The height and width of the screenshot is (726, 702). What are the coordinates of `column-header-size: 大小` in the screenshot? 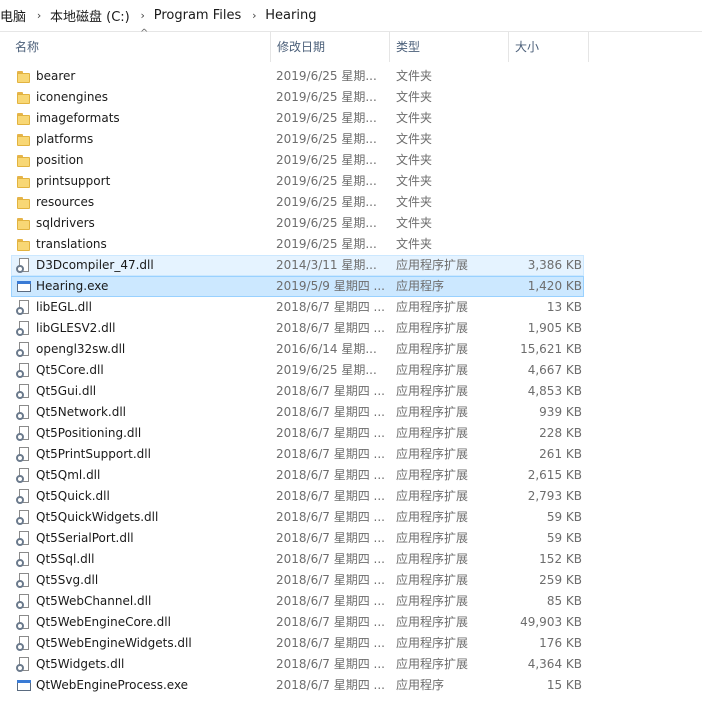 It's located at (549, 47).